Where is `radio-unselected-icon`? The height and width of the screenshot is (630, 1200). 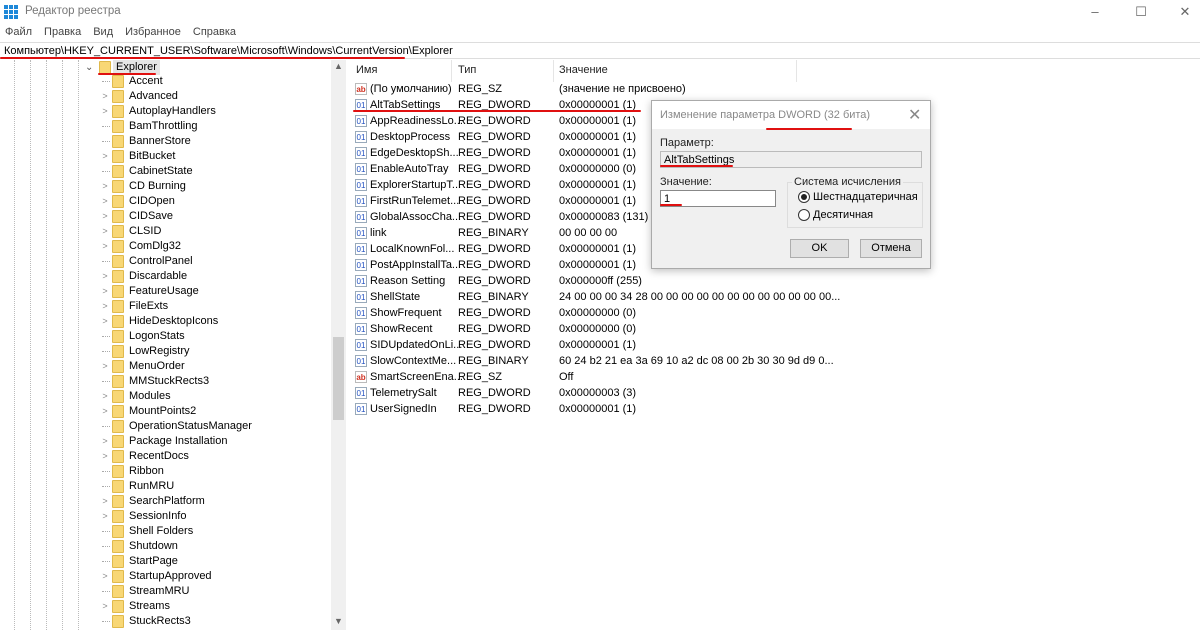 radio-unselected-icon is located at coordinates (804, 215).